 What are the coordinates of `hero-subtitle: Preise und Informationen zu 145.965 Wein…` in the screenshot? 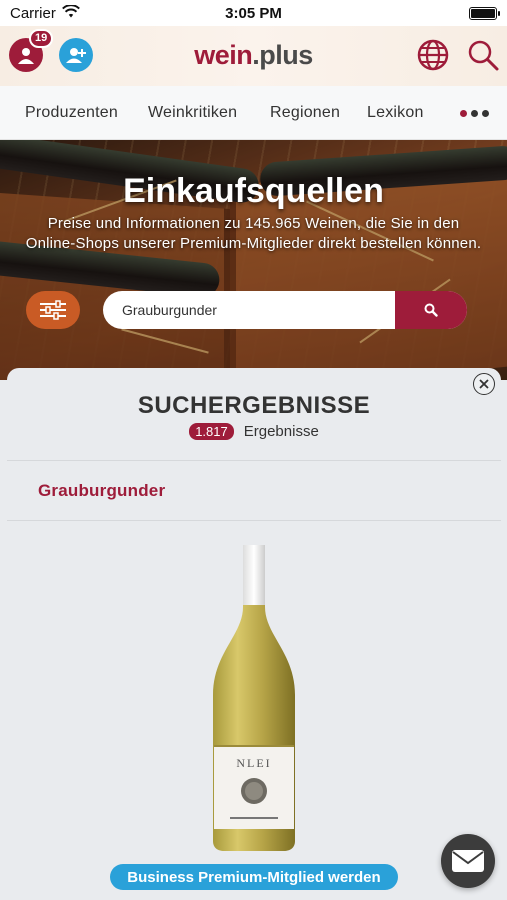 It's located at (253, 233).